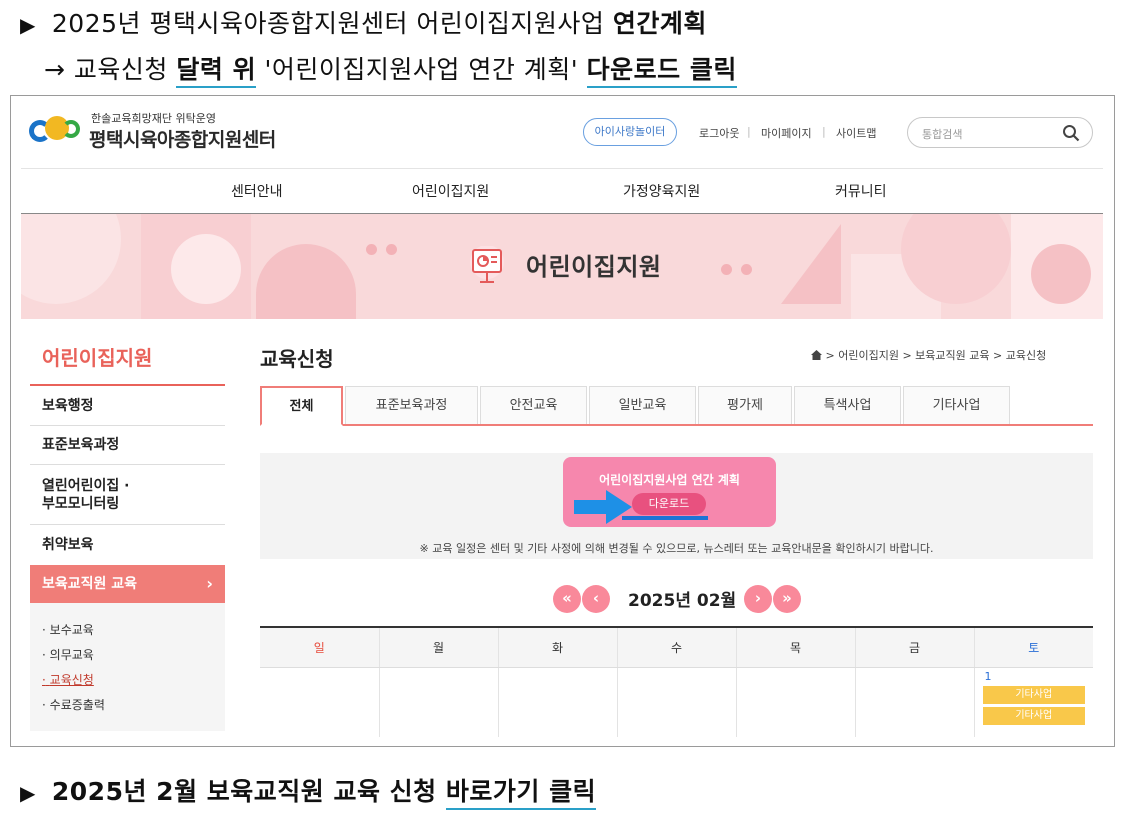 The height and width of the screenshot is (816, 1124). I want to click on instruction-text: 교육신청, so click(125, 69).